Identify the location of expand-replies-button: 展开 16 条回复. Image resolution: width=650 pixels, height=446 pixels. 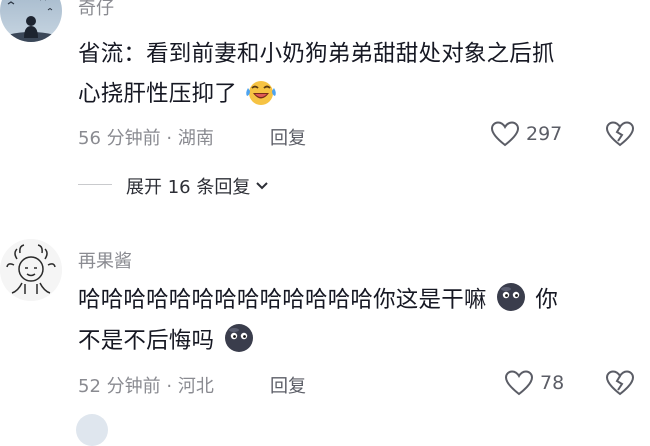
(198, 186).